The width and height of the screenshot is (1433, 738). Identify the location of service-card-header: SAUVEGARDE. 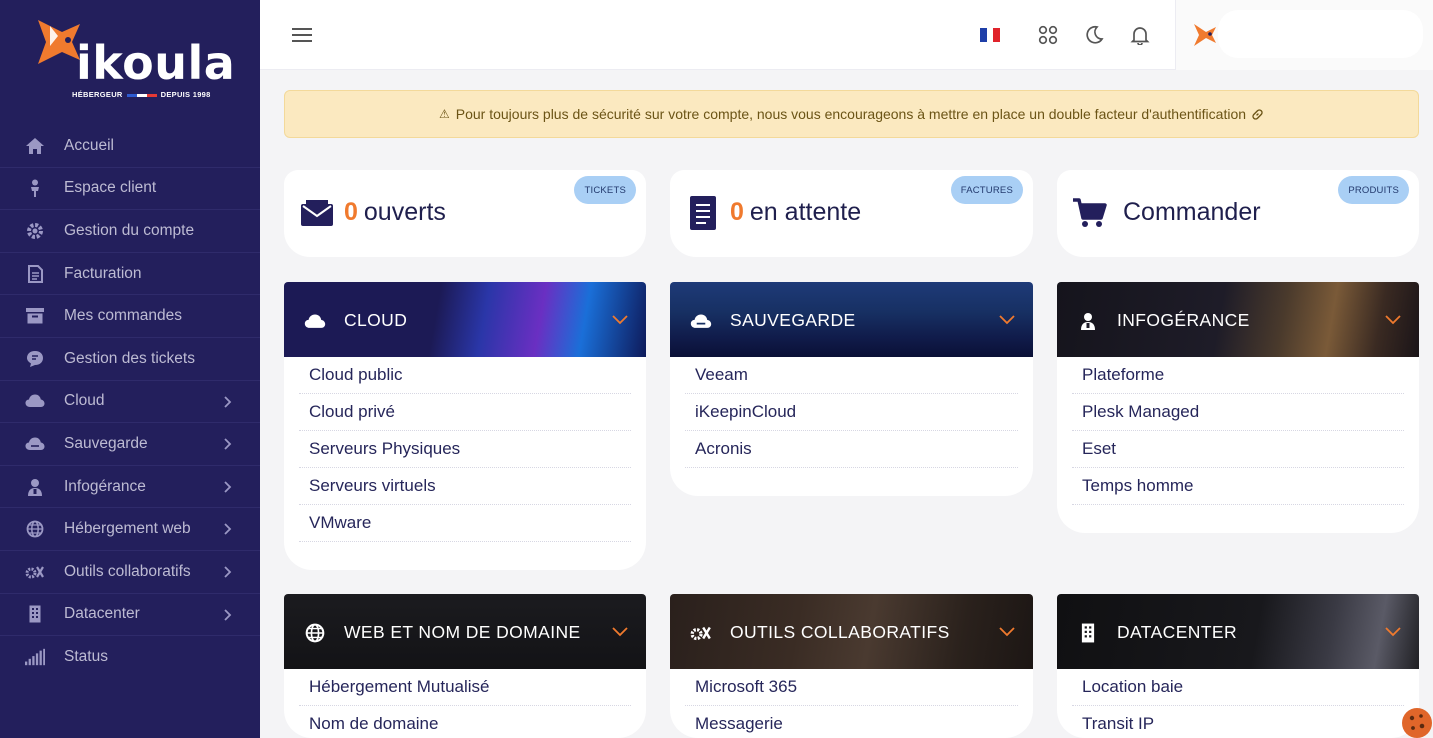
(851, 319).